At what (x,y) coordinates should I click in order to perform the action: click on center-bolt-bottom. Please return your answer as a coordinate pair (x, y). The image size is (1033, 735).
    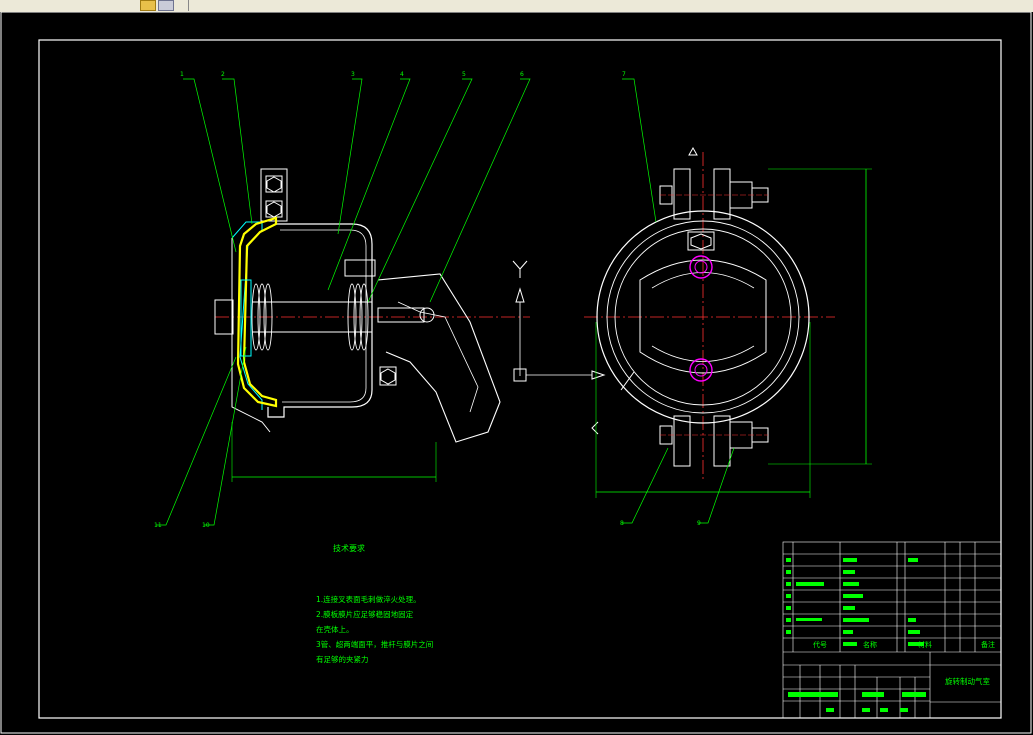
    Looking at the image, I should click on (701, 370).